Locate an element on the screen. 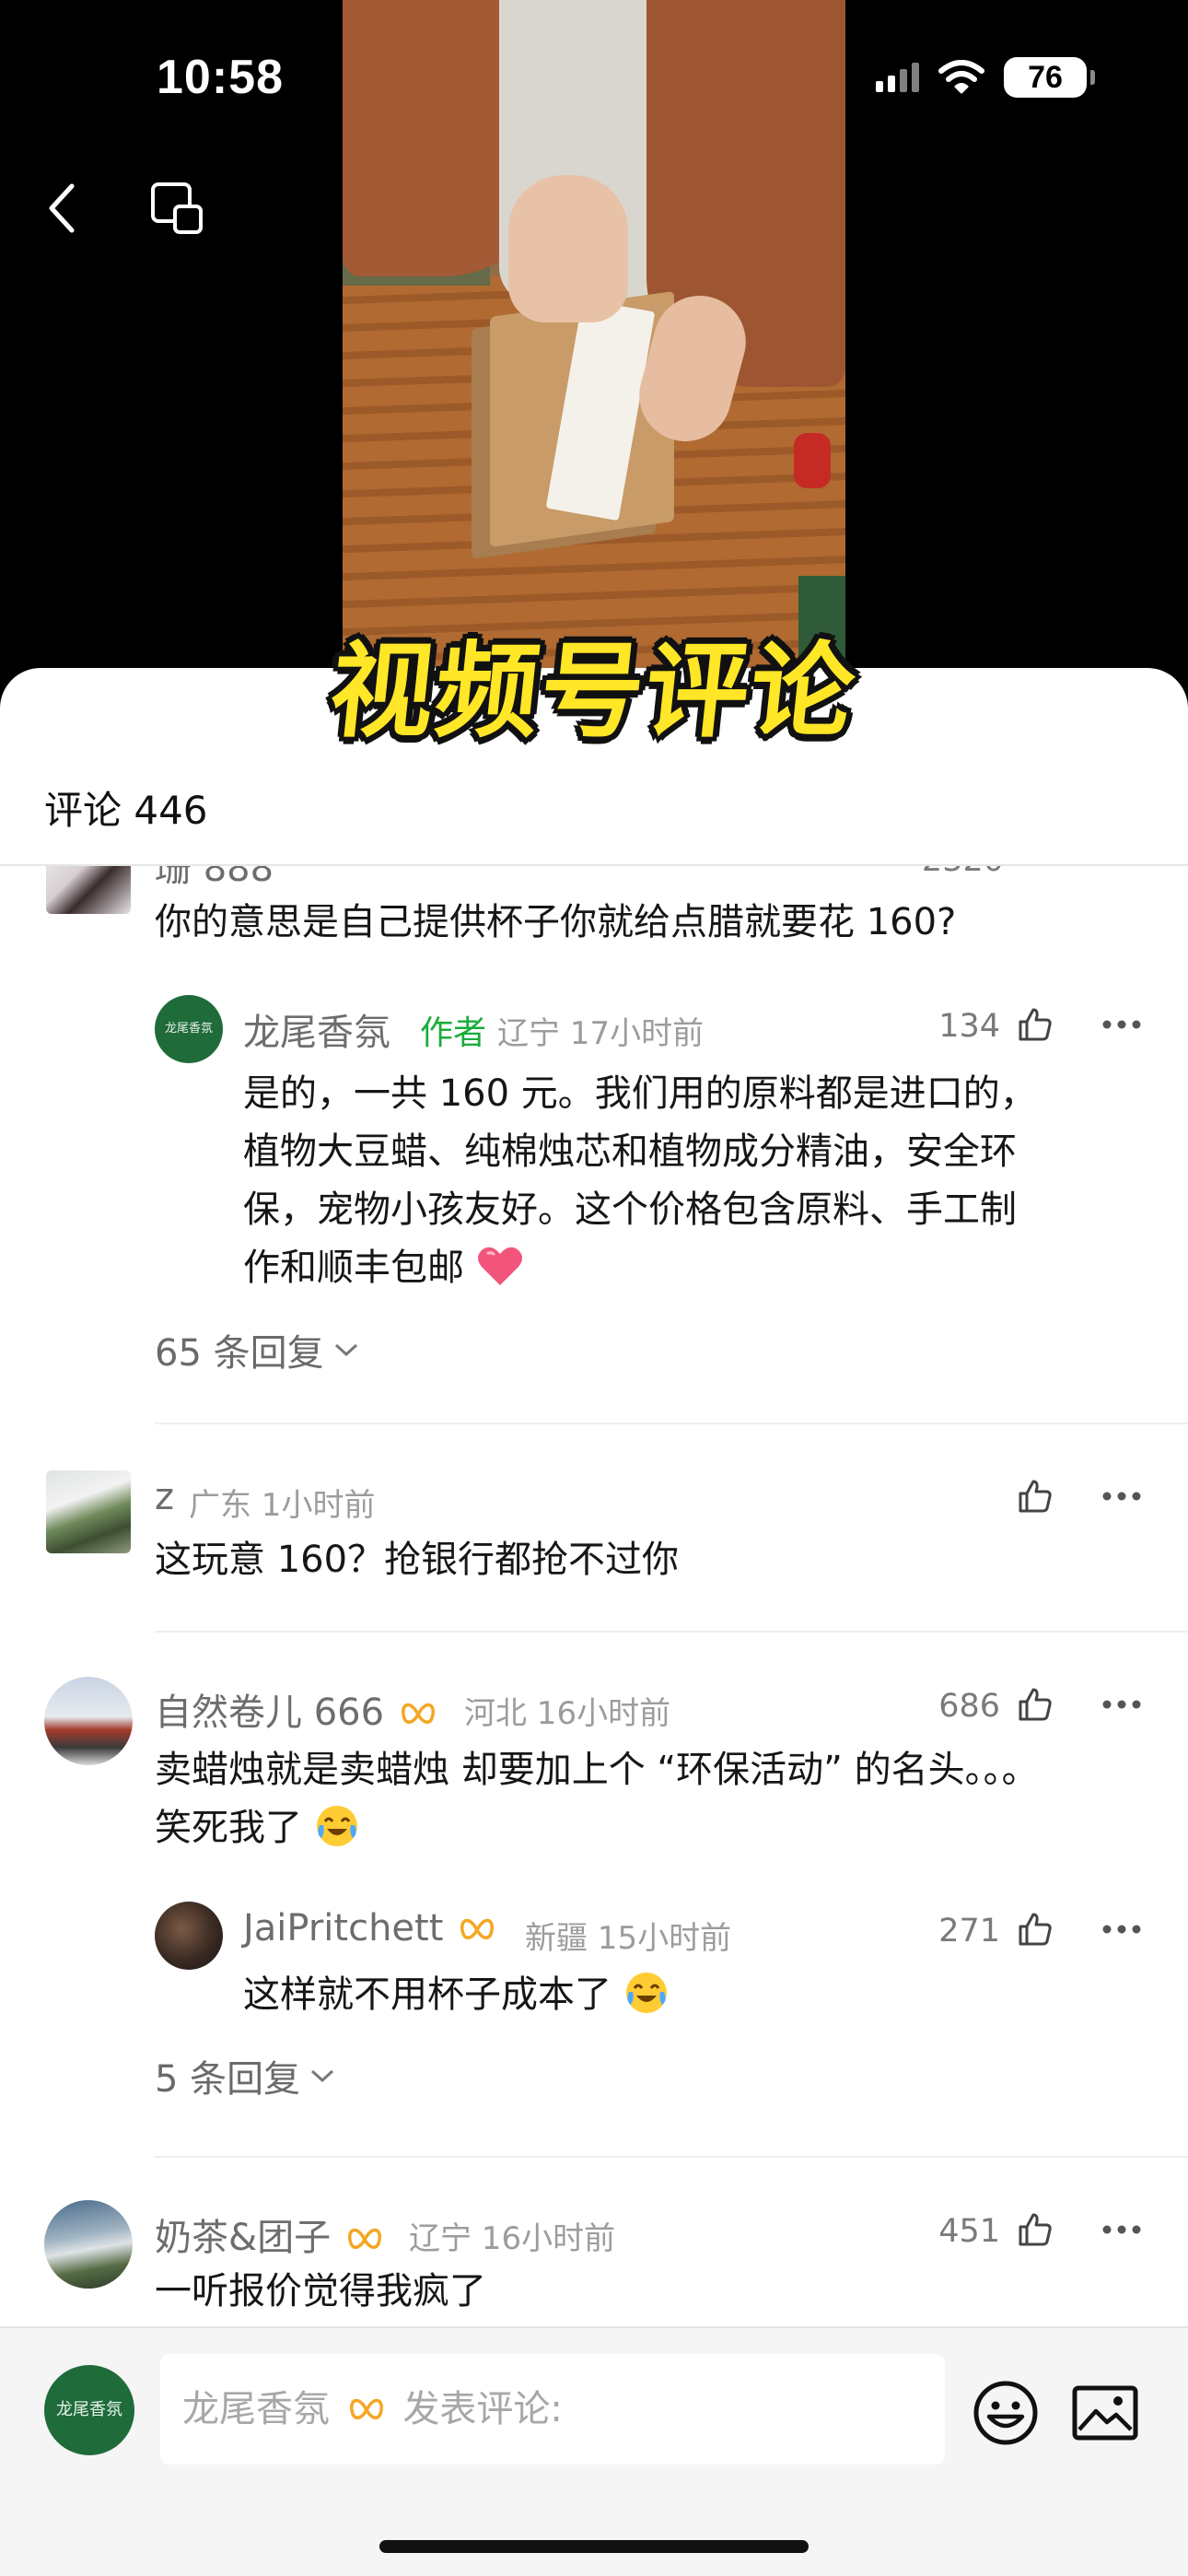  composer-identity-name: 龙尾香氛 is located at coordinates (256, 2409).